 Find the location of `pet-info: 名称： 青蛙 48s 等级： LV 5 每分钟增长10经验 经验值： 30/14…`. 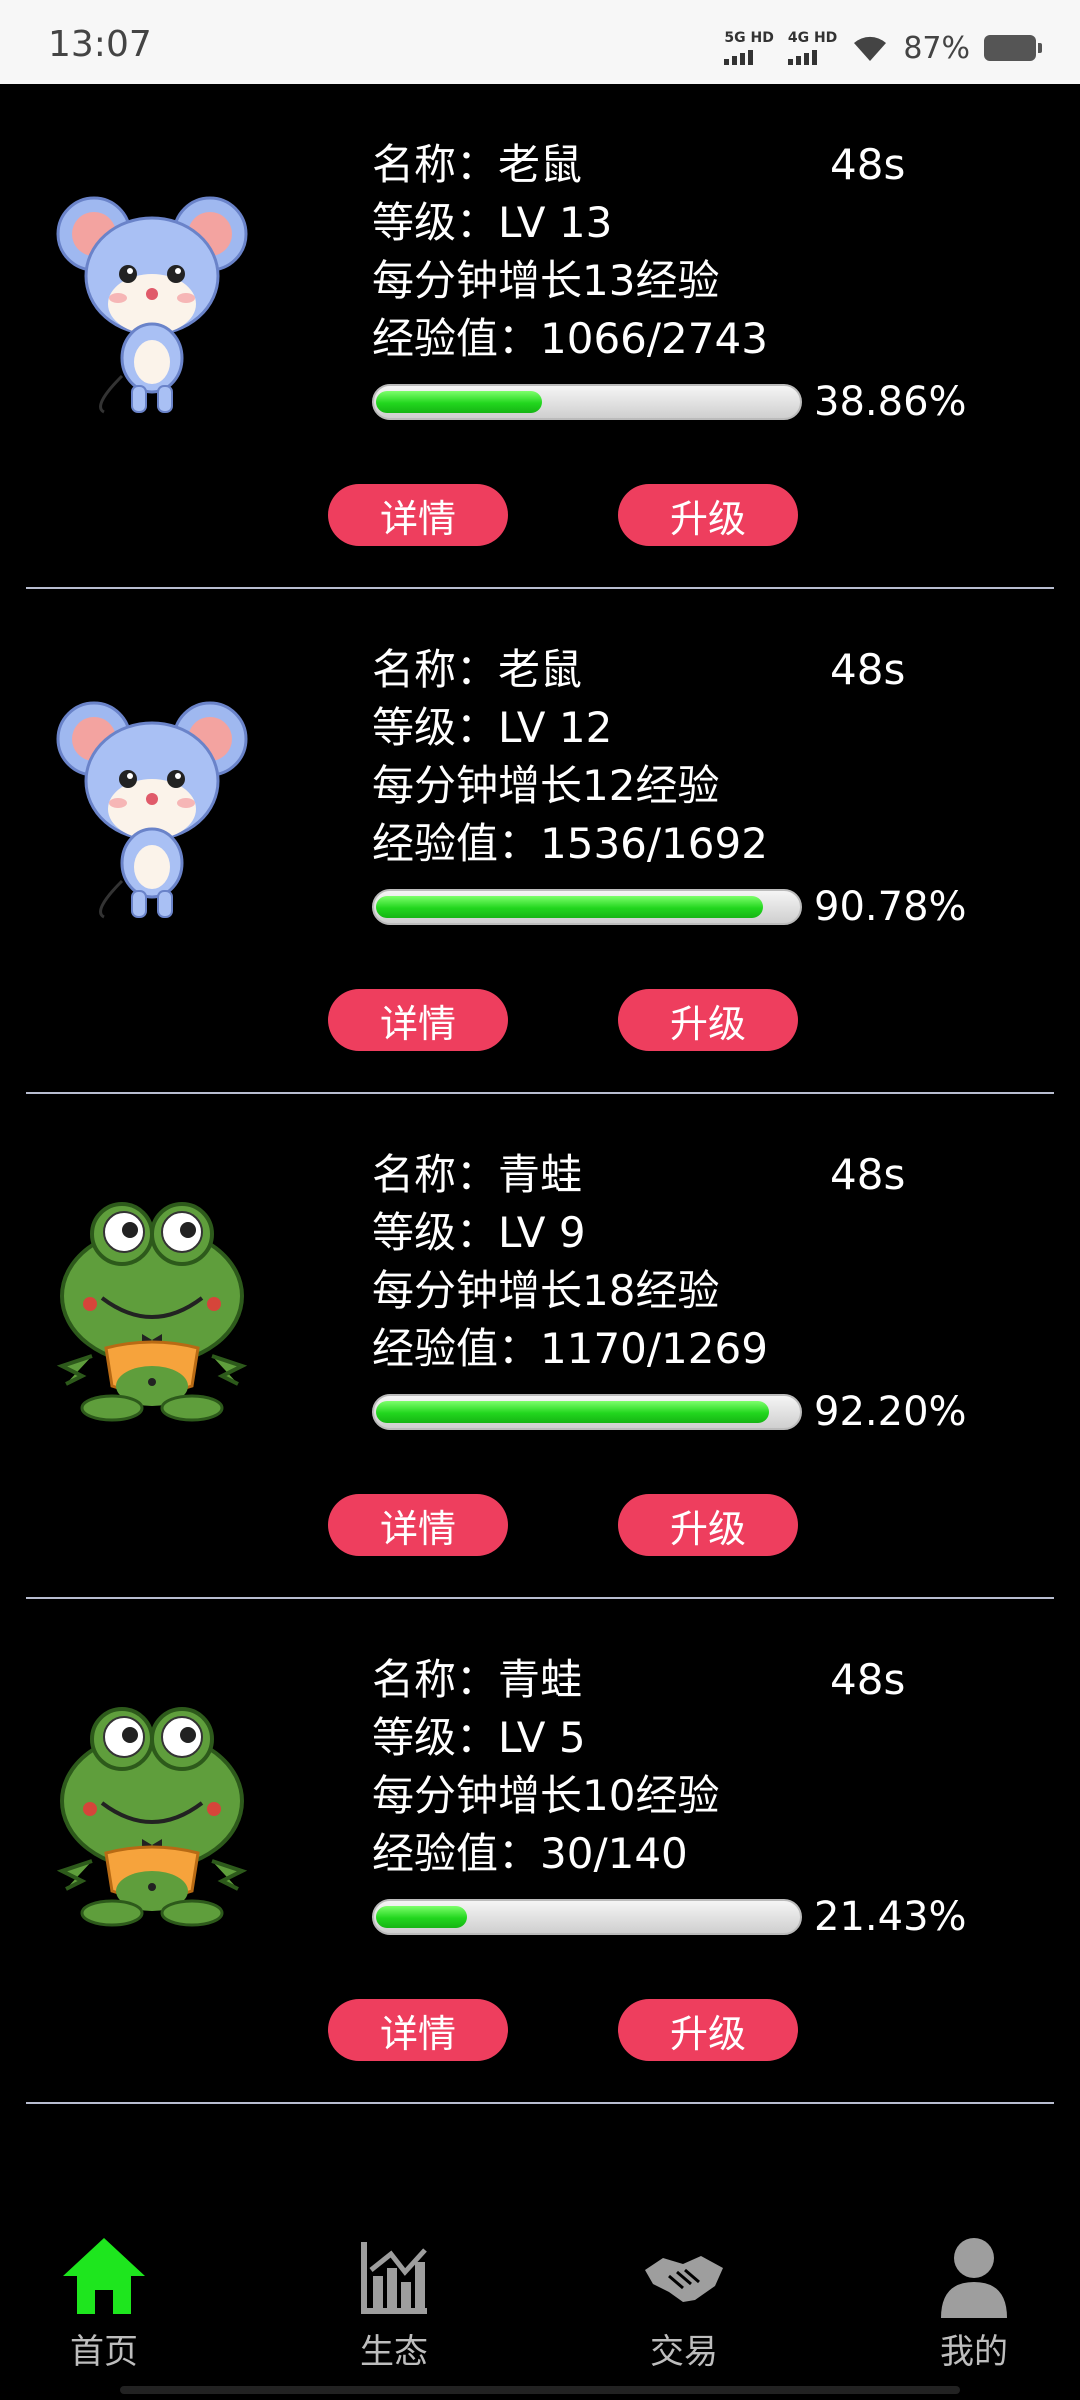

pet-info: 名称： 青蛙 48s 等级： LV 5 每分钟增长10经验 经验值： 30/14… is located at coordinates (692, 1767).